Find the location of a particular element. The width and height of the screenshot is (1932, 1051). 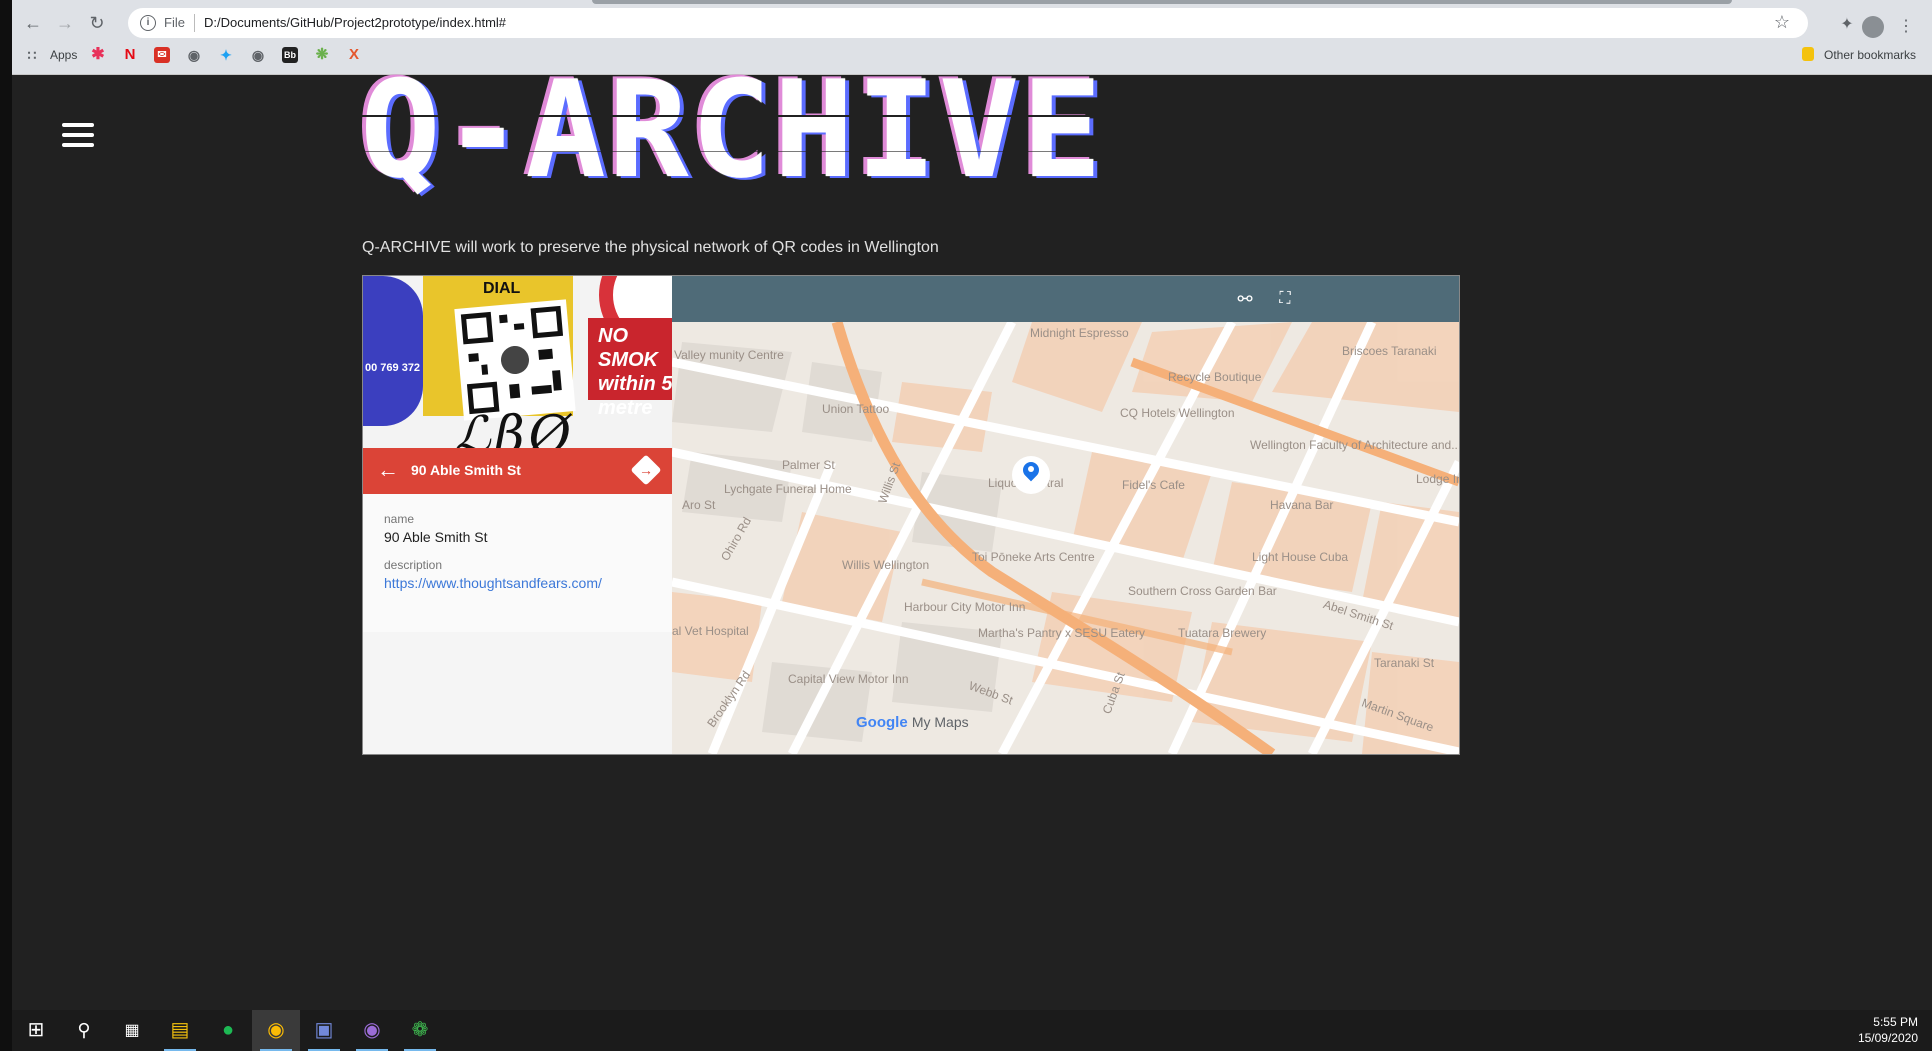

map-label: CQ Hotels Wellington is located at coordinates (1177, 413).